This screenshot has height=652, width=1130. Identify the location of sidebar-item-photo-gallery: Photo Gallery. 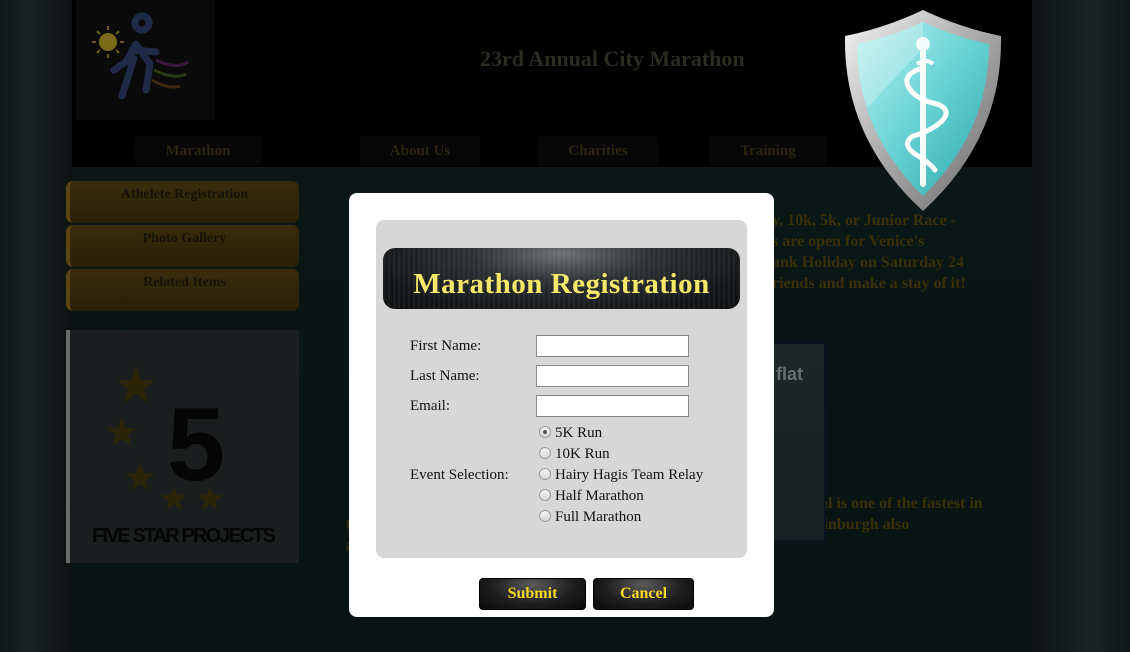
(182, 246).